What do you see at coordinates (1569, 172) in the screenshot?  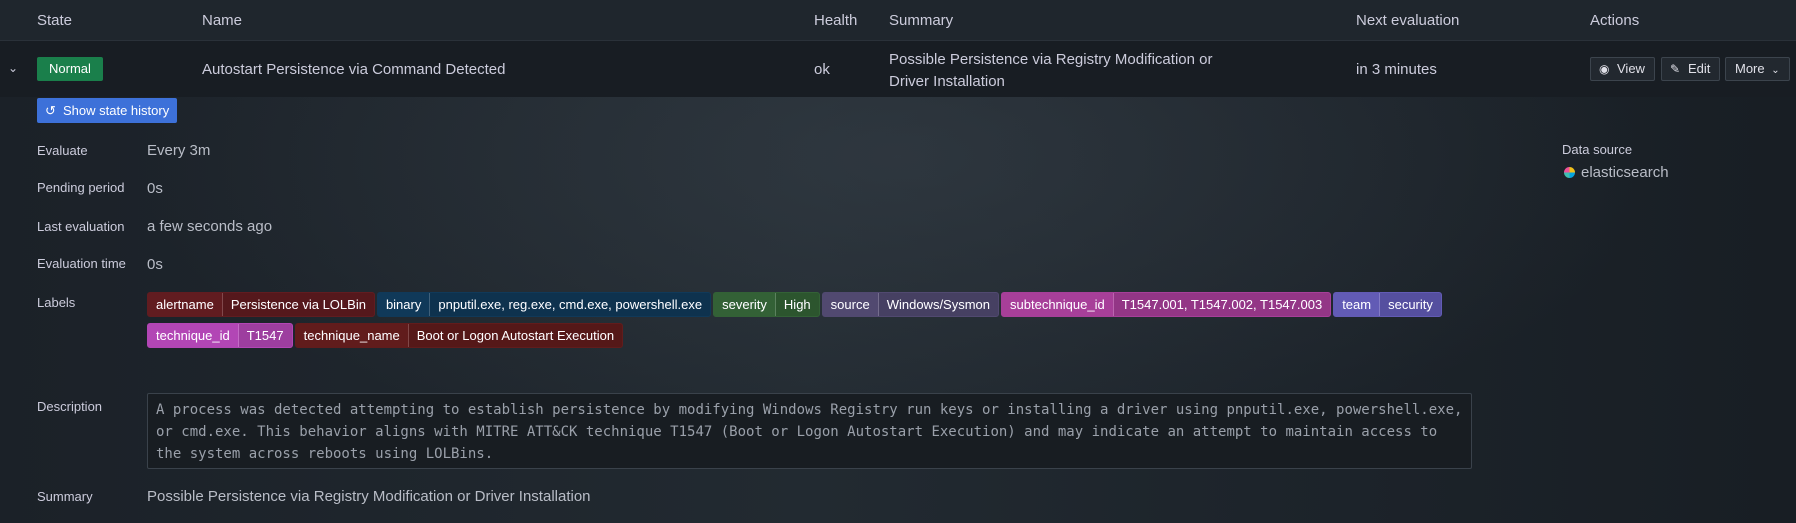 I see `elasticsearch-icon` at bounding box center [1569, 172].